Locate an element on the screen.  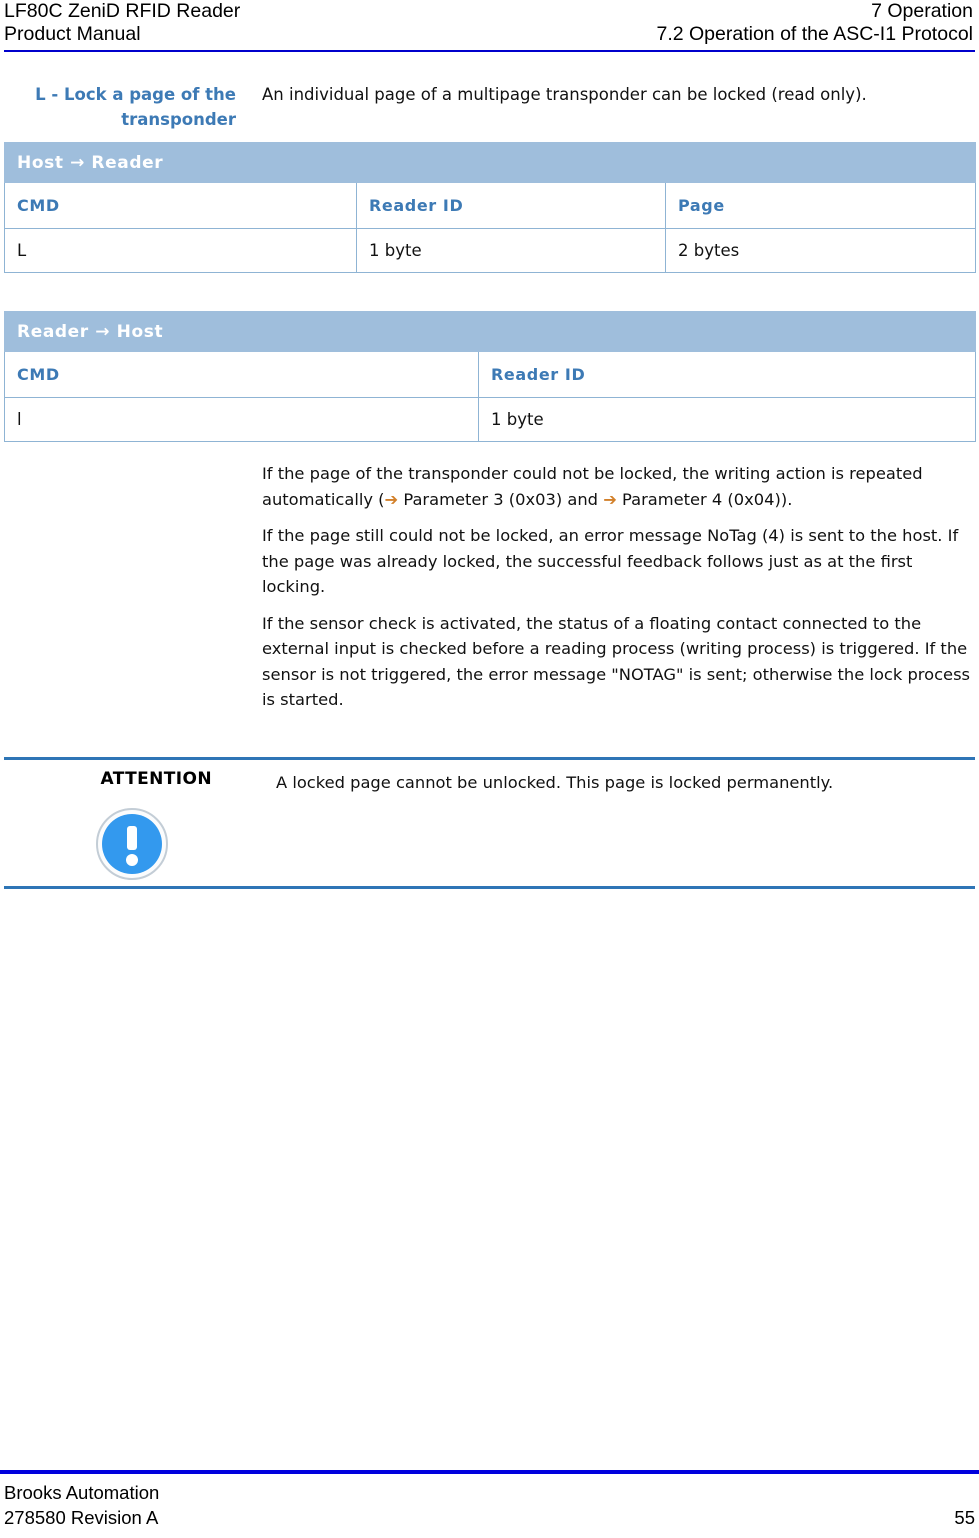
cell-cmd-value: L is located at coordinates (180, 250).